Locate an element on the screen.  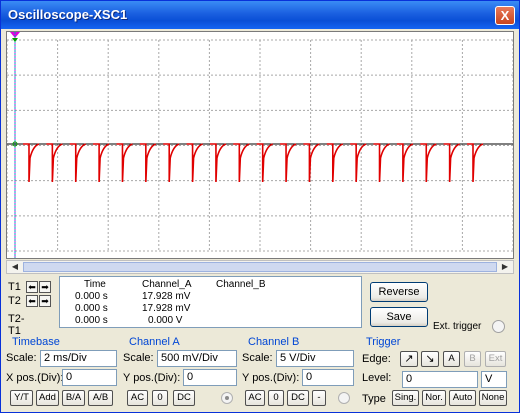
trigger-type-auto-button: Auto is located at coordinates (462, 398).